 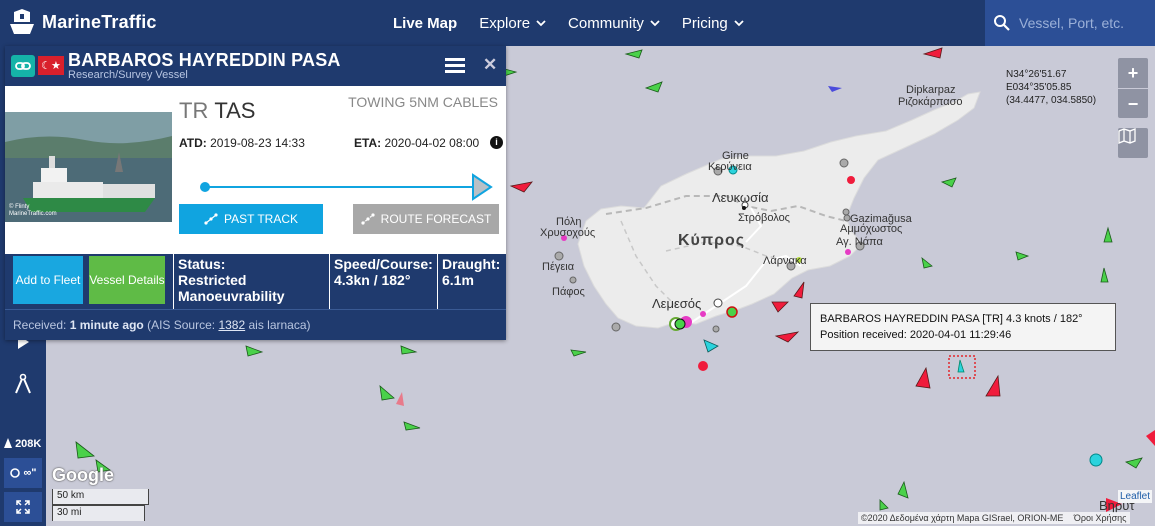 I want to click on leaflet-link: Leaflet, so click(x=1135, y=496).